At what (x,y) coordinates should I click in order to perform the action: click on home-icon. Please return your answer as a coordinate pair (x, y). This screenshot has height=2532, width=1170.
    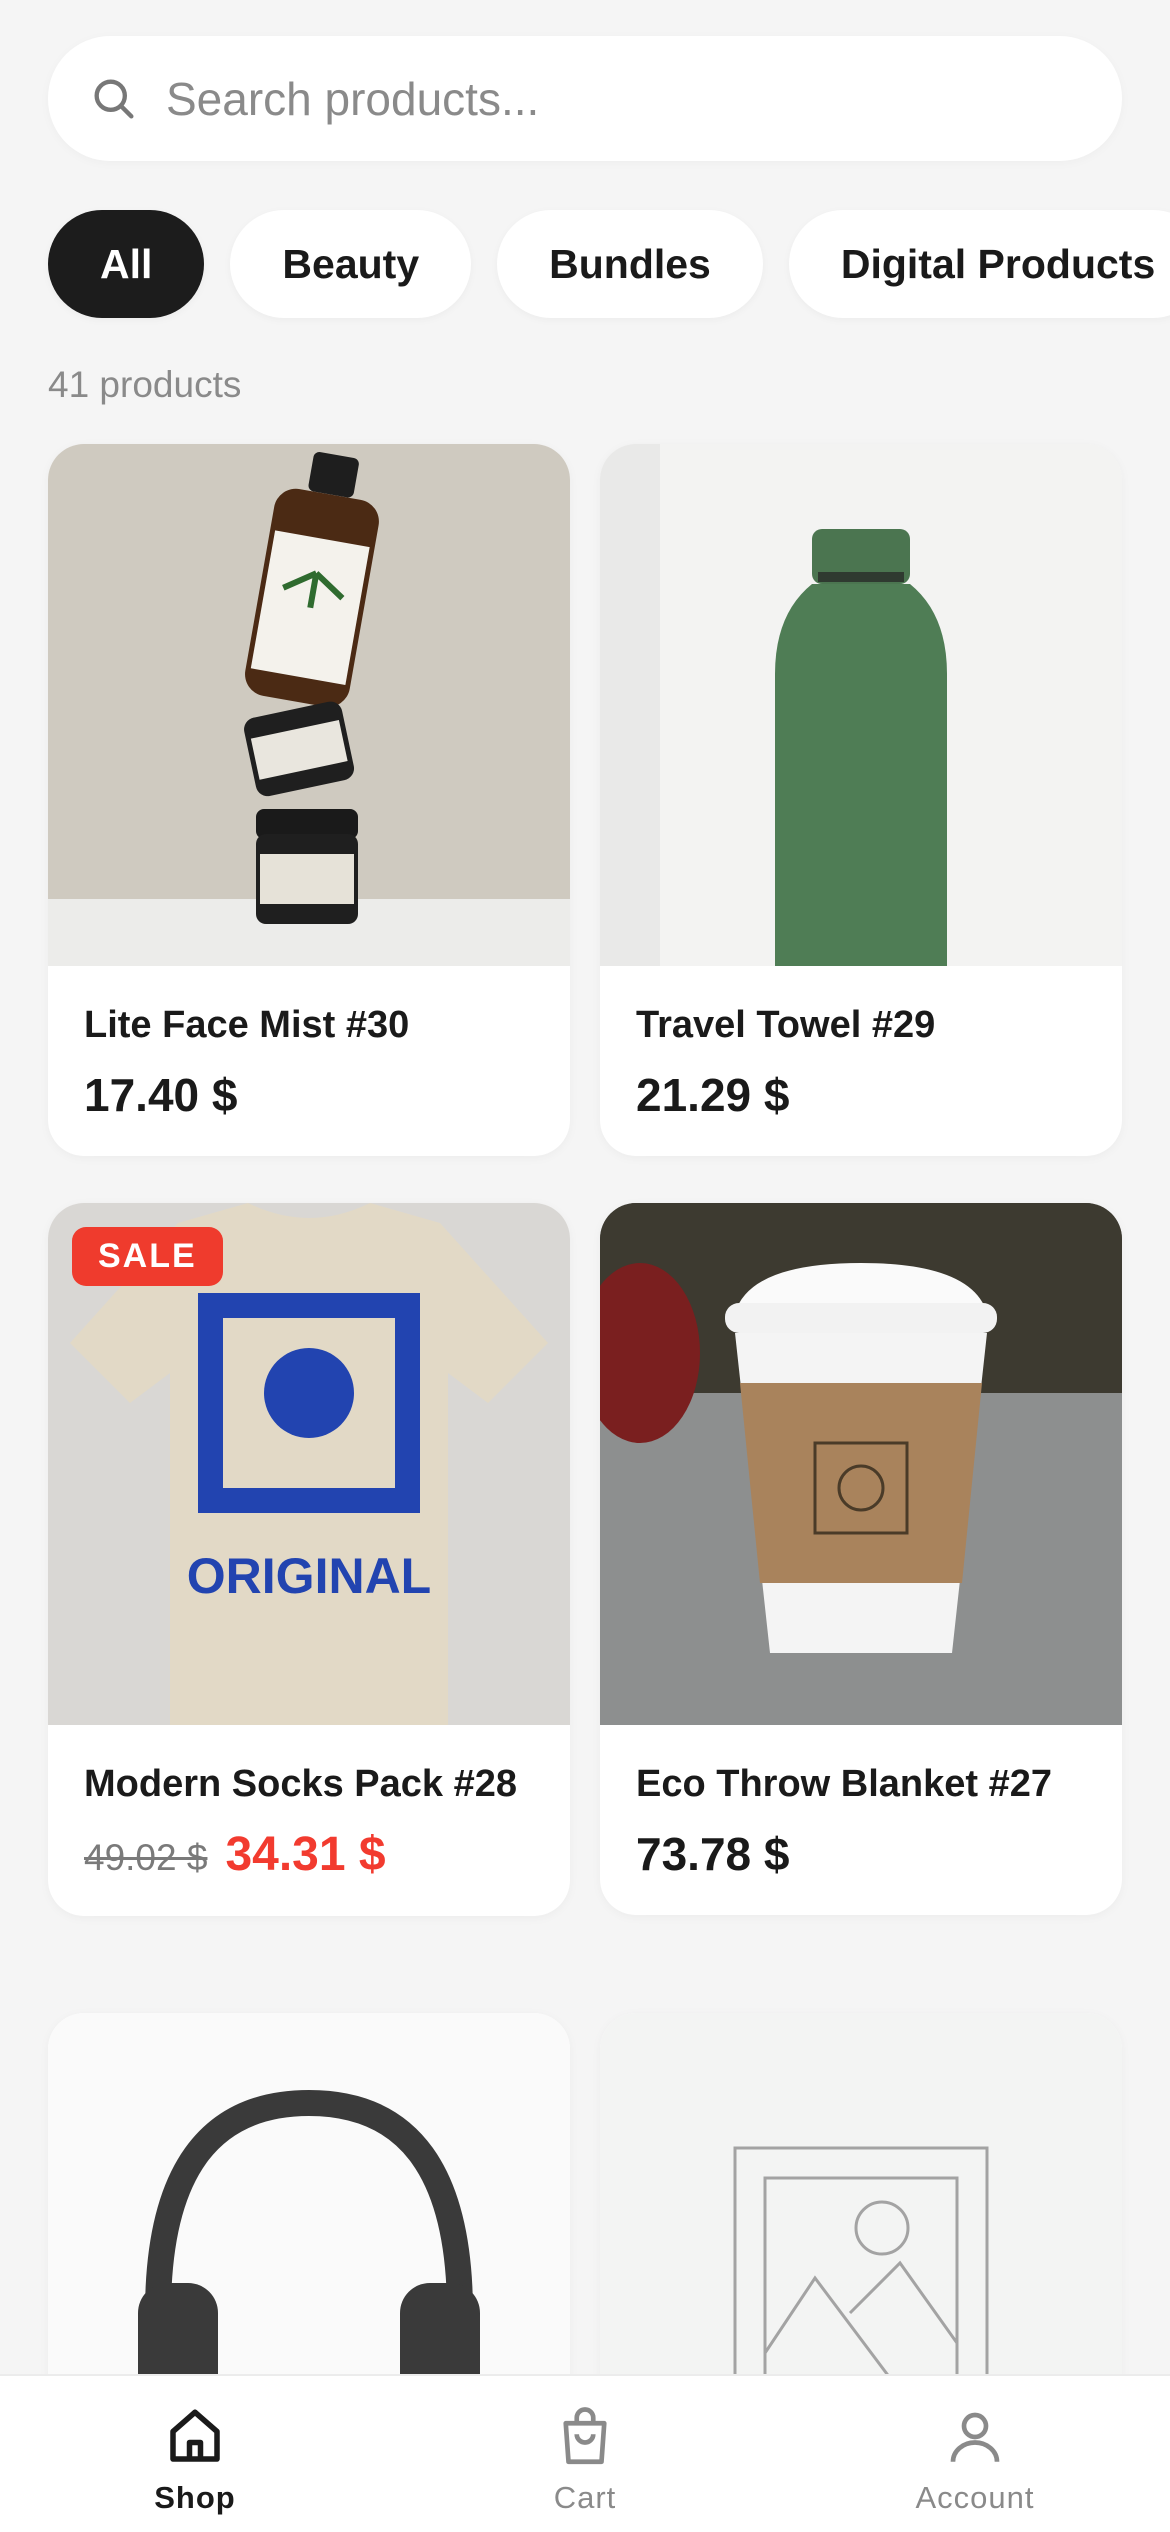
    Looking at the image, I should click on (195, 2435).